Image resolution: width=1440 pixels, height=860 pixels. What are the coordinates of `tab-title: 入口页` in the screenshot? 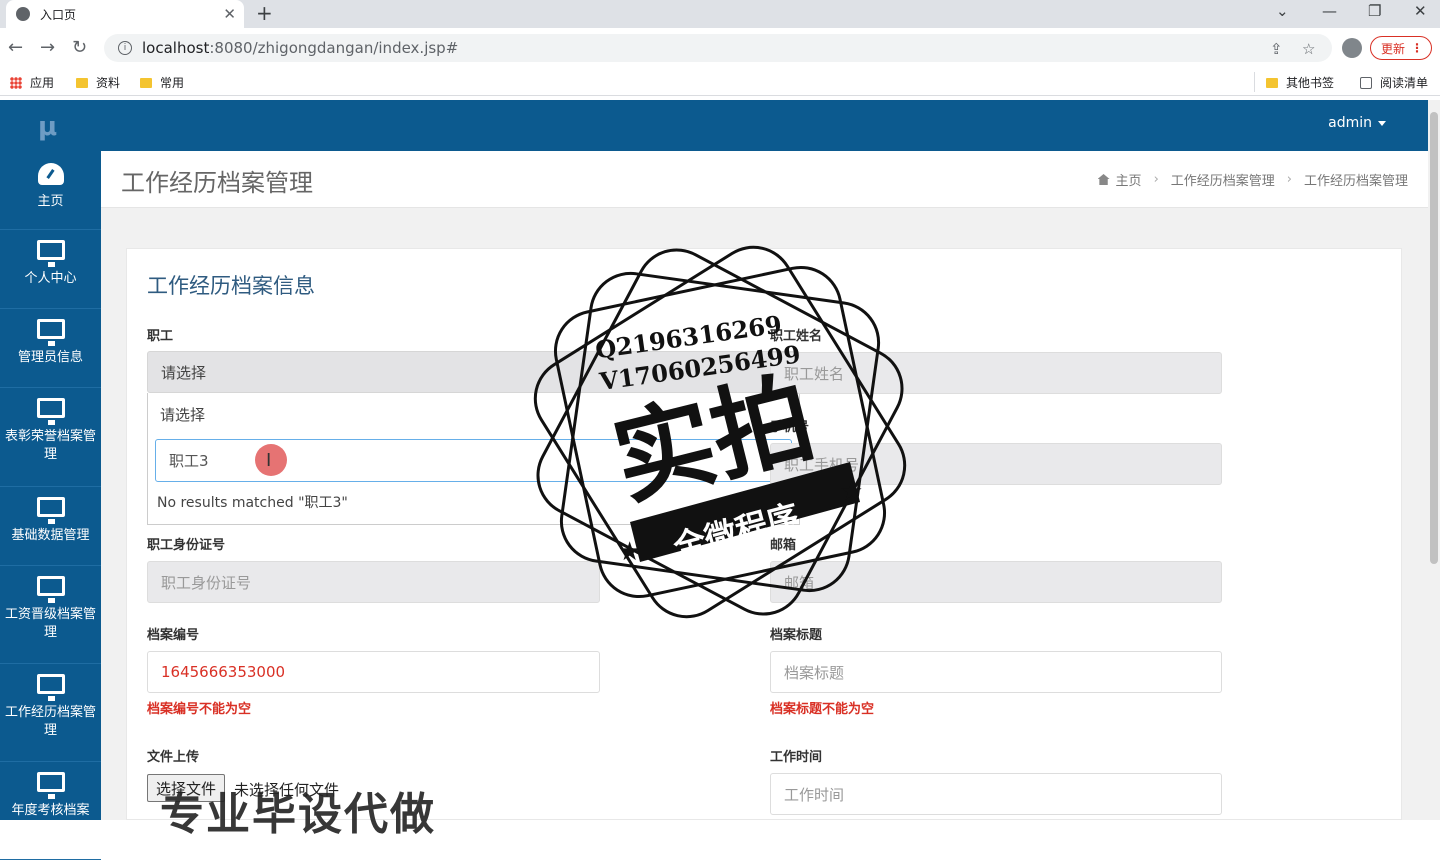 It's located at (58, 14).